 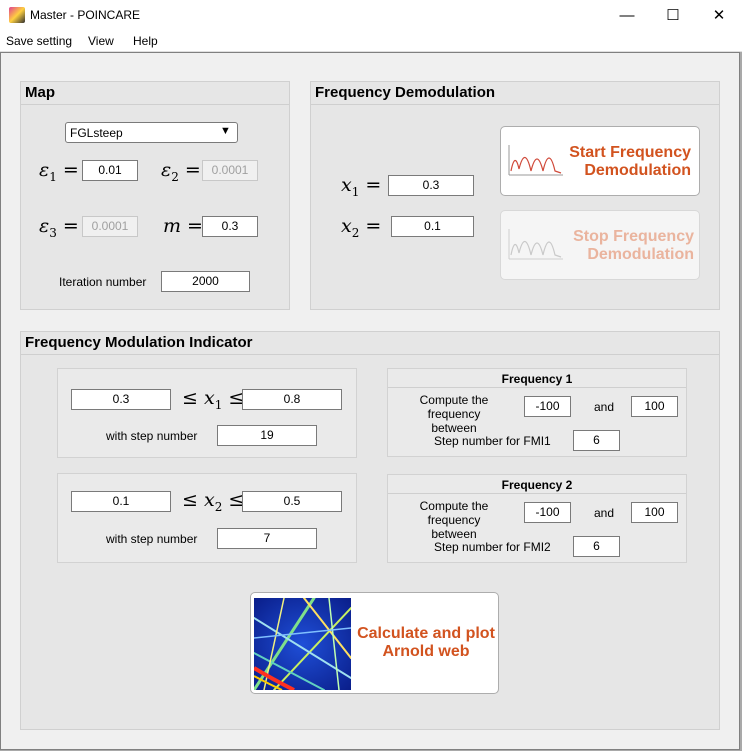 I want to click on map-select: FGLsteep ▼, so click(x=151, y=132).